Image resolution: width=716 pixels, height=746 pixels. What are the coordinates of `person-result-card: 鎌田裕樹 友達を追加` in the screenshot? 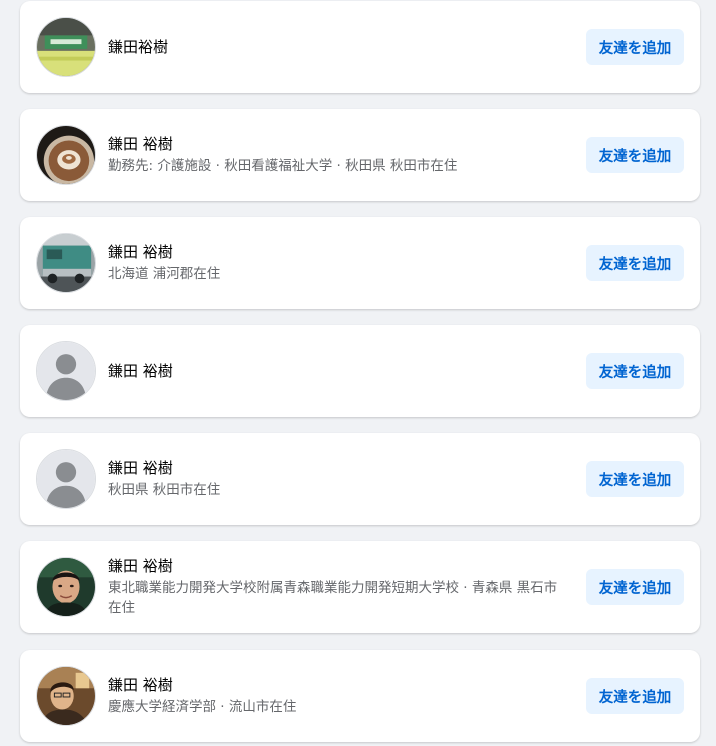 It's located at (360, 47).